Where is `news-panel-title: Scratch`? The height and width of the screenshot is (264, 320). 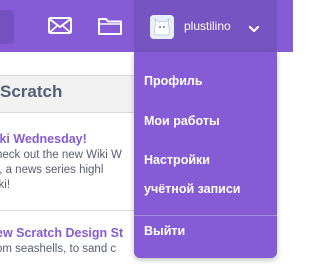 news-panel-title: Scratch is located at coordinates (31, 91).